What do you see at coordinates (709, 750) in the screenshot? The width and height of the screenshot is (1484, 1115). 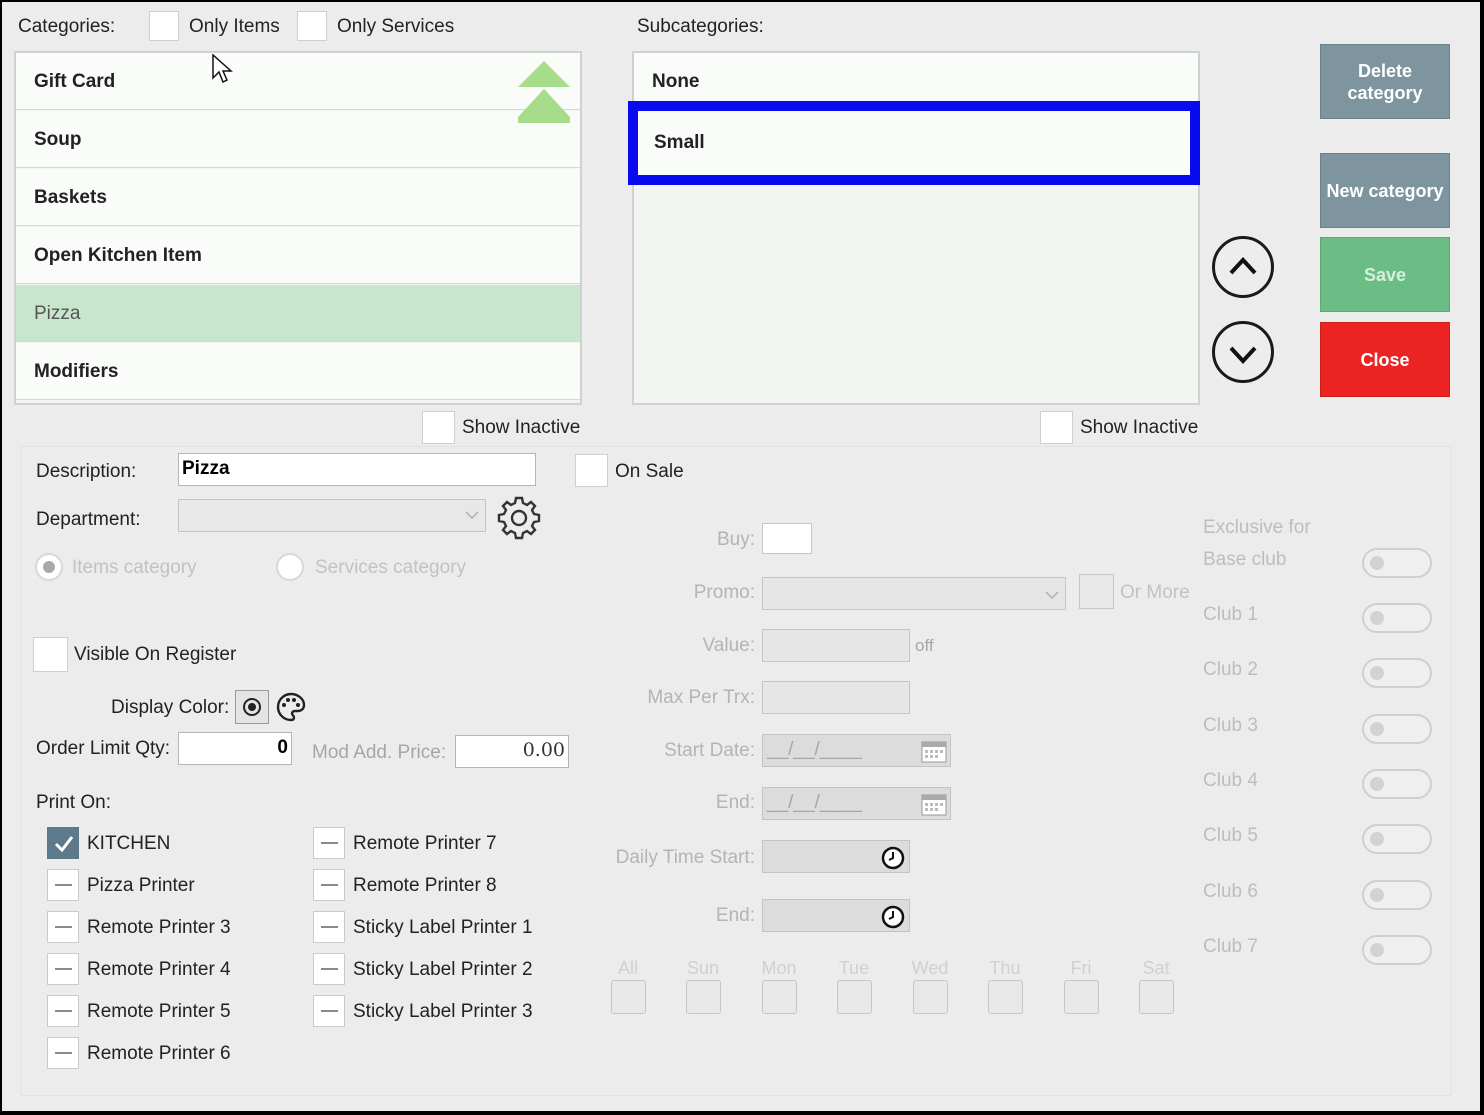 I see `start-date-label: Start Date:` at bounding box center [709, 750].